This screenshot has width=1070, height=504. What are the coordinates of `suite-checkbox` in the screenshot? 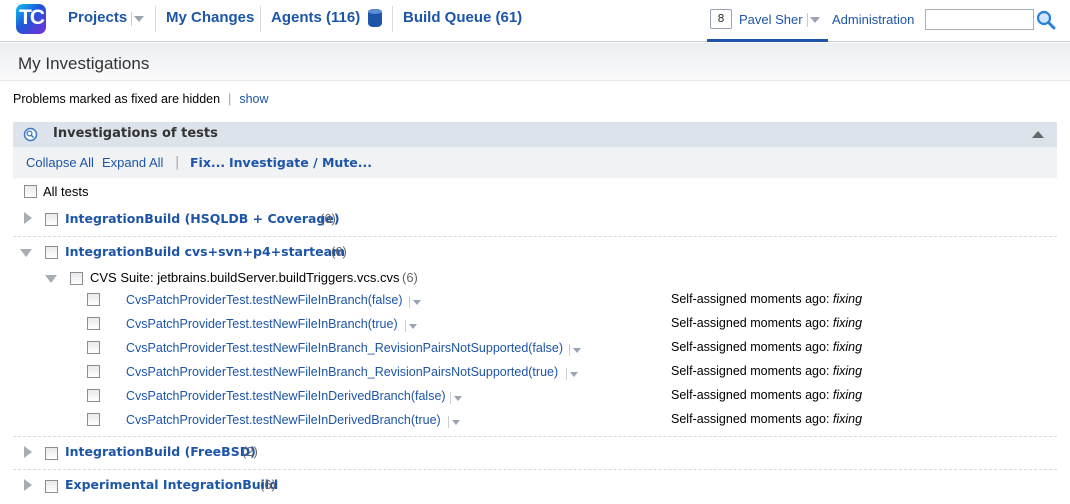 It's located at (76, 278).